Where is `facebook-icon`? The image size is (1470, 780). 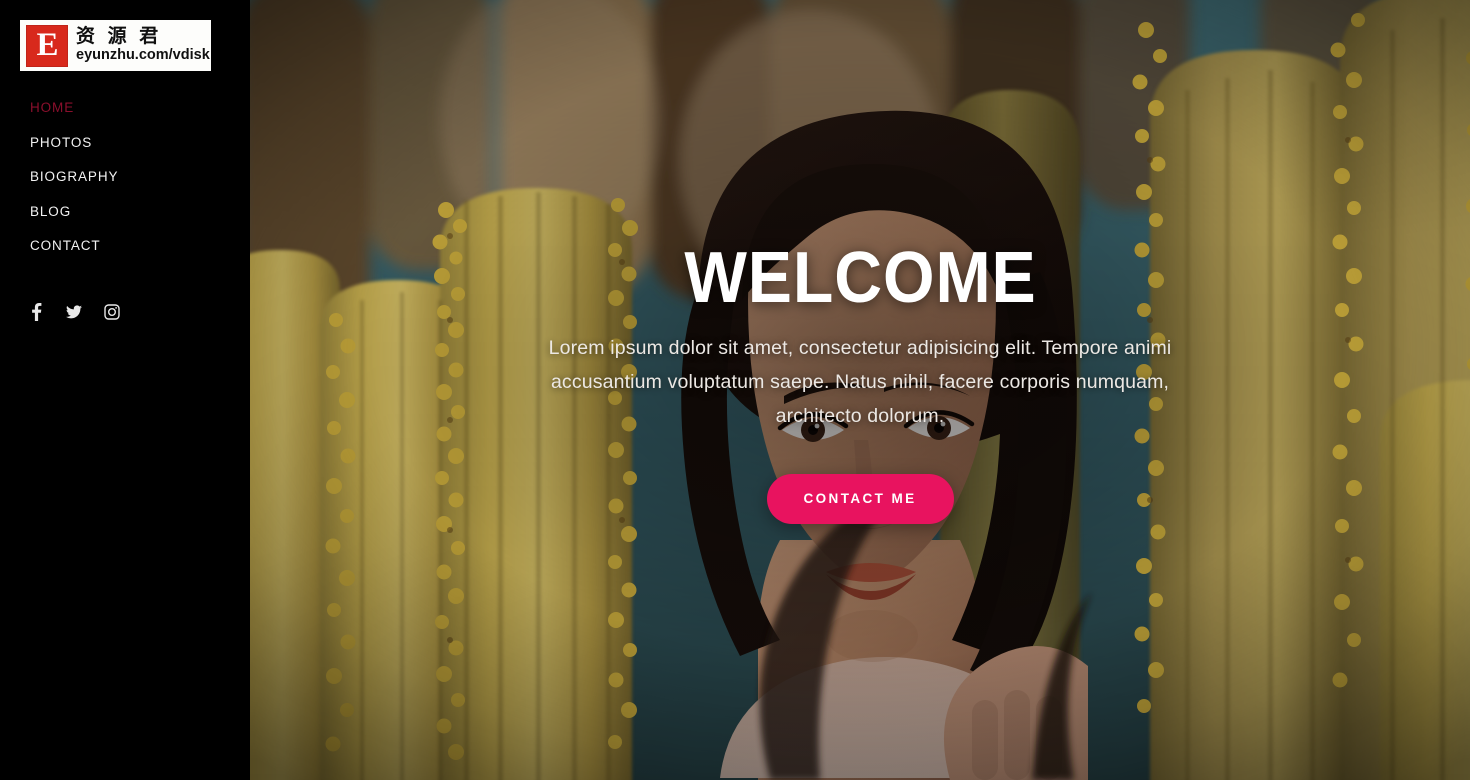
facebook-icon is located at coordinates (36, 312).